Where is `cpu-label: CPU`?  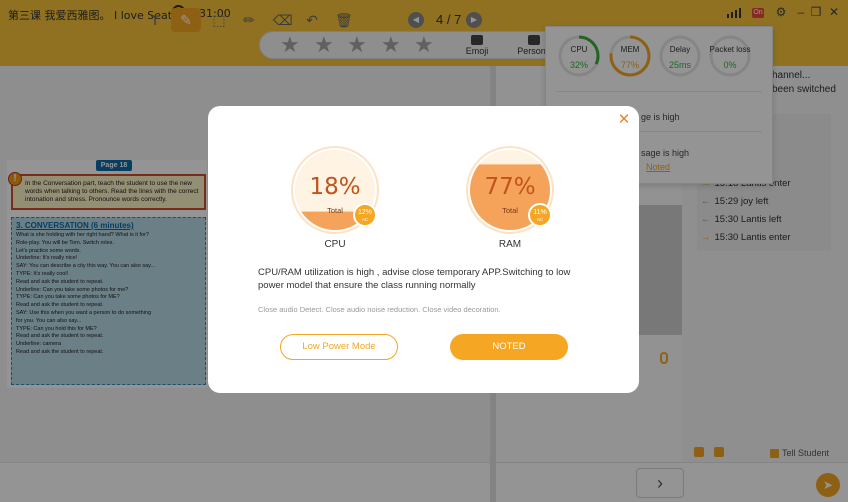
cpu-label: CPU is located at coordinates (335, 244).